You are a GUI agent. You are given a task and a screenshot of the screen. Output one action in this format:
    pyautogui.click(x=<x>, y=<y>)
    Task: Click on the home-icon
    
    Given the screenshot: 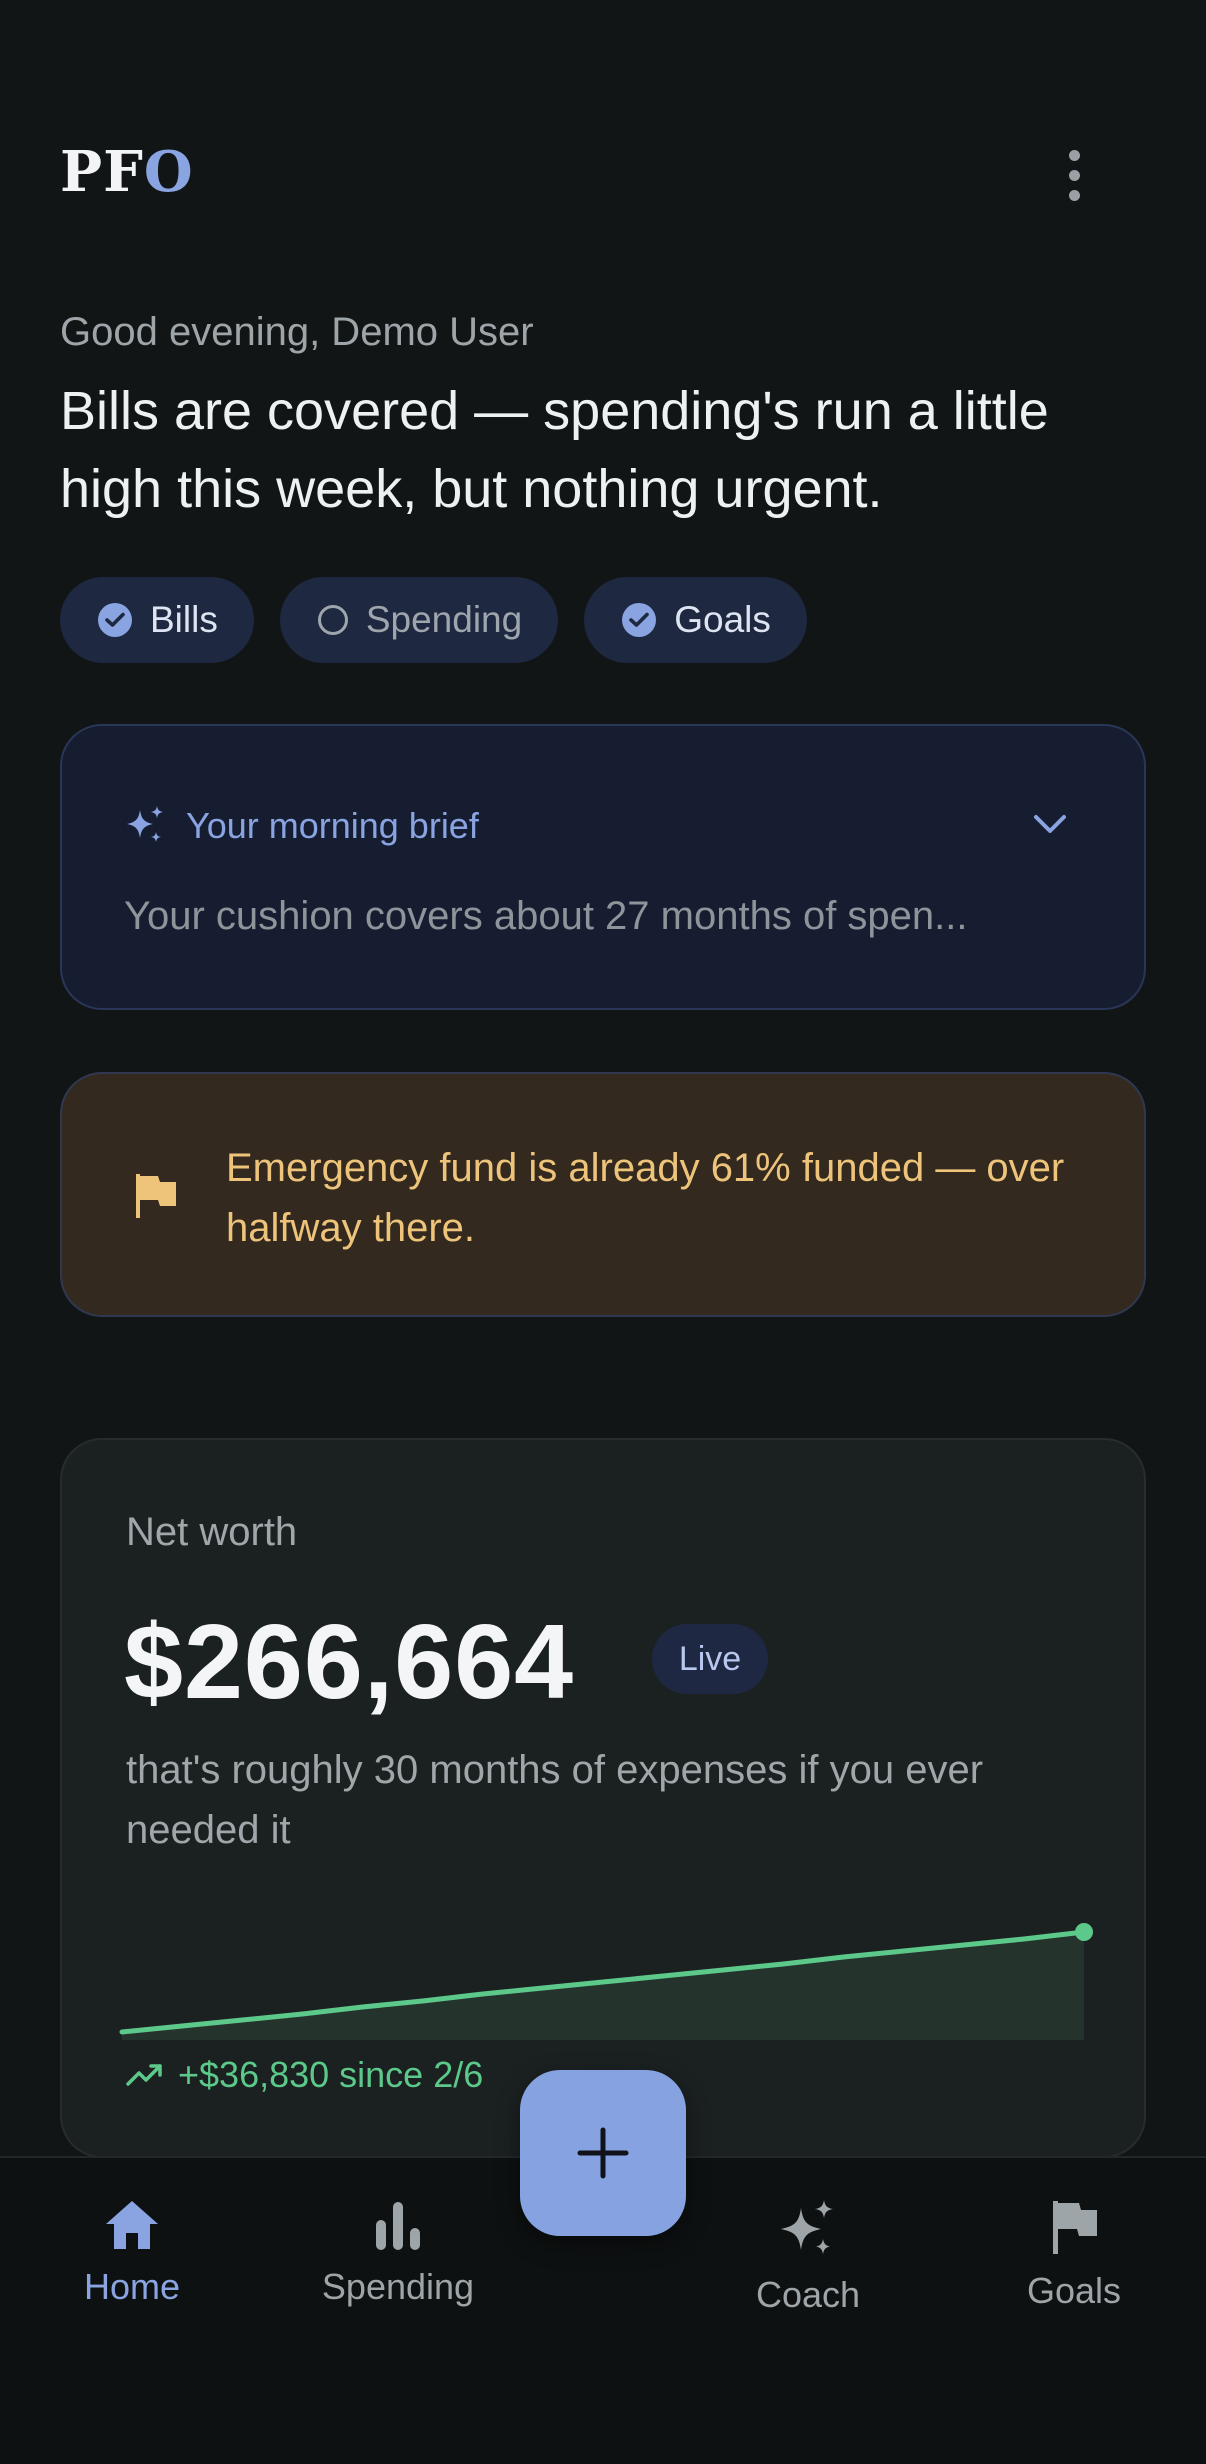 What is the action you would take?
    pyautogui.click(x=132, y=2225)
    